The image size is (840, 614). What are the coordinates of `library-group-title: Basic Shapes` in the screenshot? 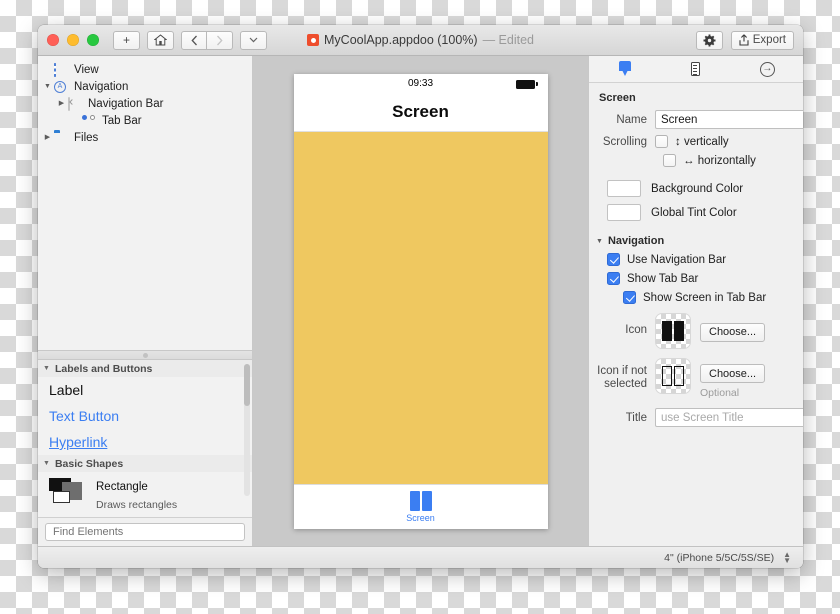 It's located at (89, 463).